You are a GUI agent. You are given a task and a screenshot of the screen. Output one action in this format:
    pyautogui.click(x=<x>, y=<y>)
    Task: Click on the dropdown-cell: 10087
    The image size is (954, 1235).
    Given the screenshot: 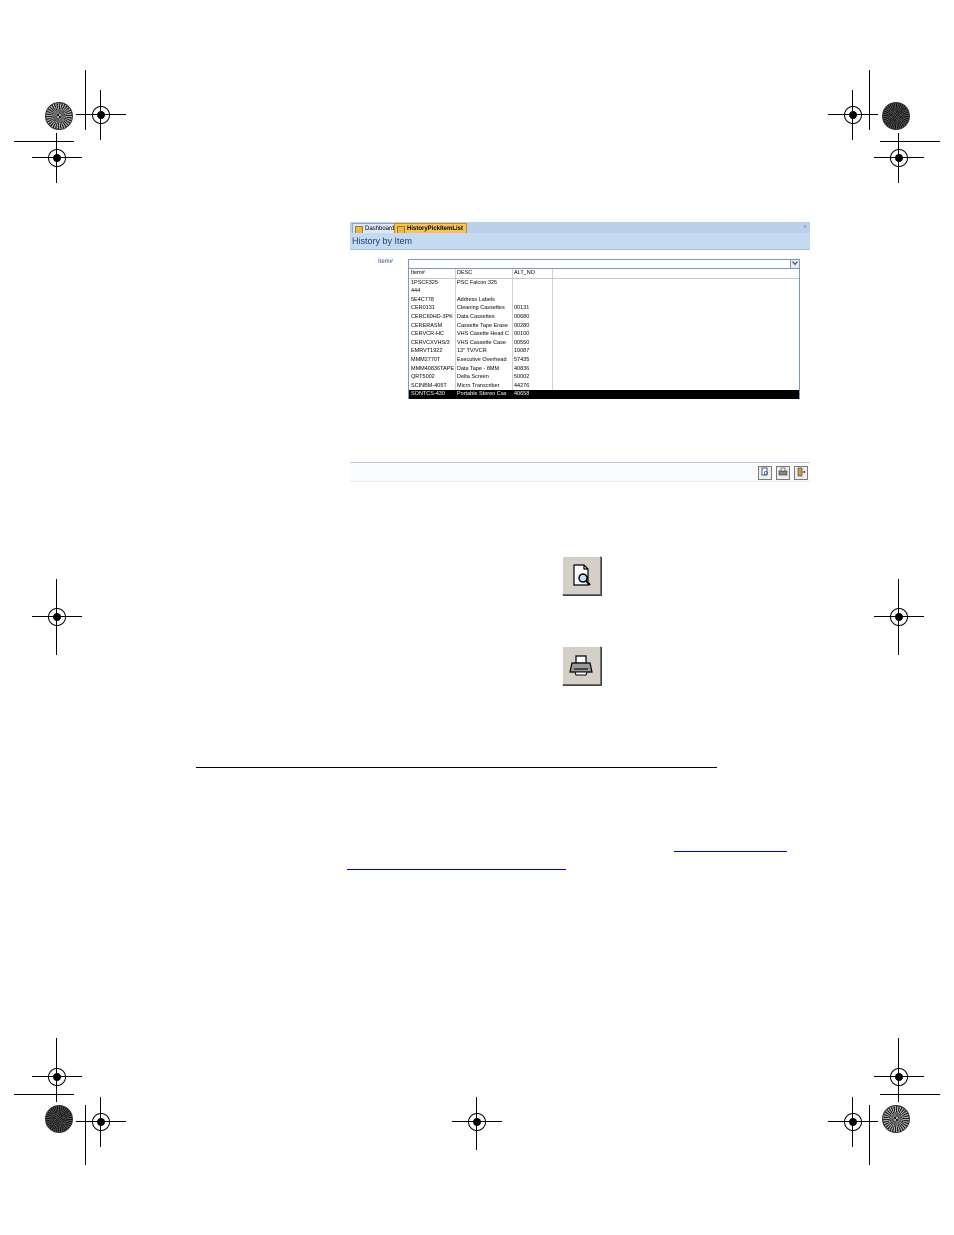 What is the action you would take?
    pyautogui.click(x=522, y=351)
    